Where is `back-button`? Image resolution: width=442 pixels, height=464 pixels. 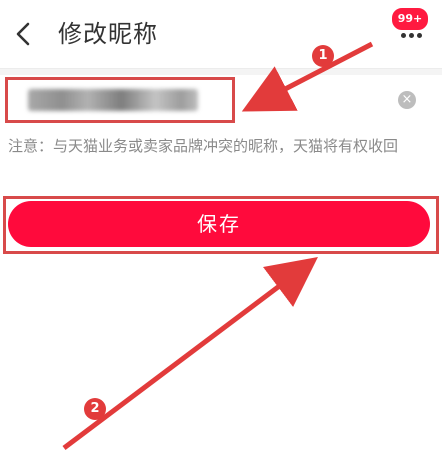 back-button is located at coordinates (24, 34).